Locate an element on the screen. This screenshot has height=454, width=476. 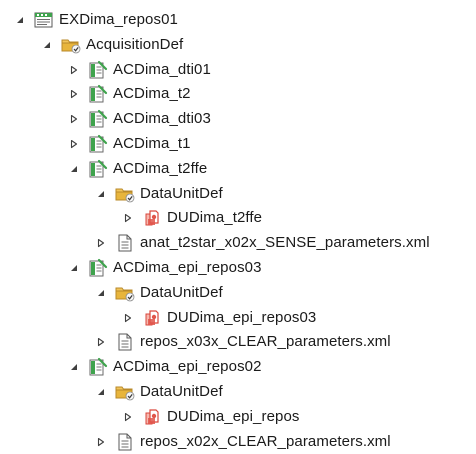
tree-node-row: ACDima_dti01 is located at coordinates (139, 70).